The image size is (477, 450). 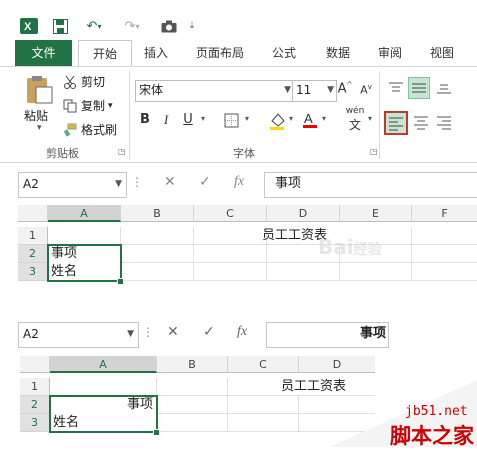 What do you see at coordinates (39, 90) in the screenshot?
I see `paste-icon` at bounding box center [39, 90].